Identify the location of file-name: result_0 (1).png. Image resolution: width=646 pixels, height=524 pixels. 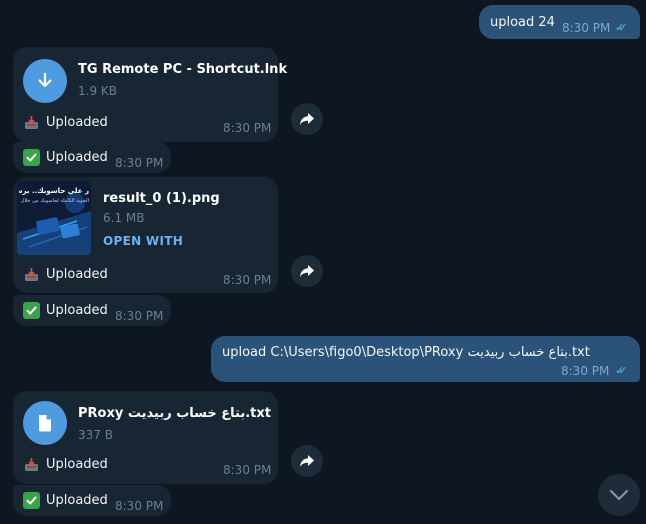
(161, 198).